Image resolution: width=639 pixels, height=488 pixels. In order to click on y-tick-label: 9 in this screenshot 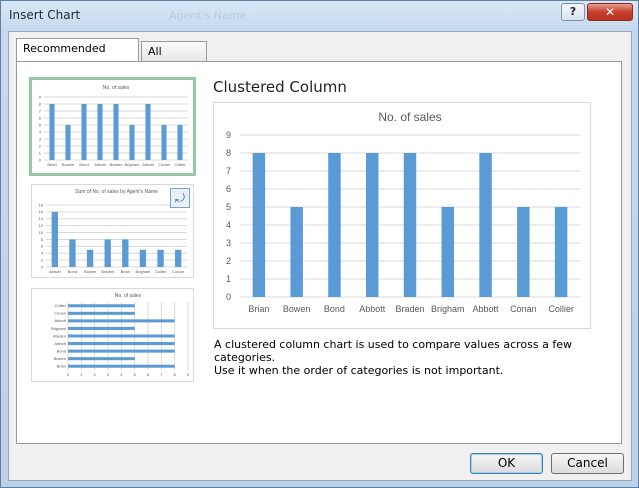, I will do `click(228, 135)`.